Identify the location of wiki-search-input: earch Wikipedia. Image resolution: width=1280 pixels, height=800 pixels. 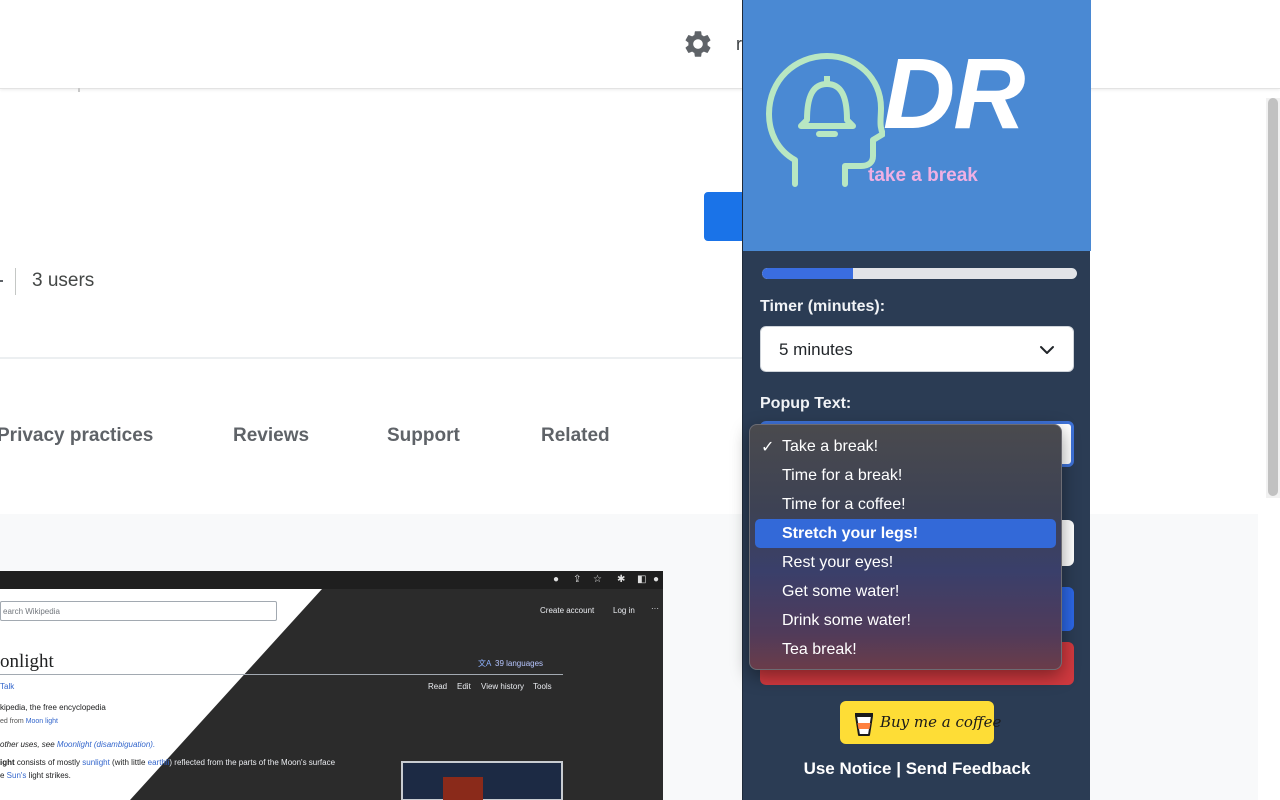
(138, 611).